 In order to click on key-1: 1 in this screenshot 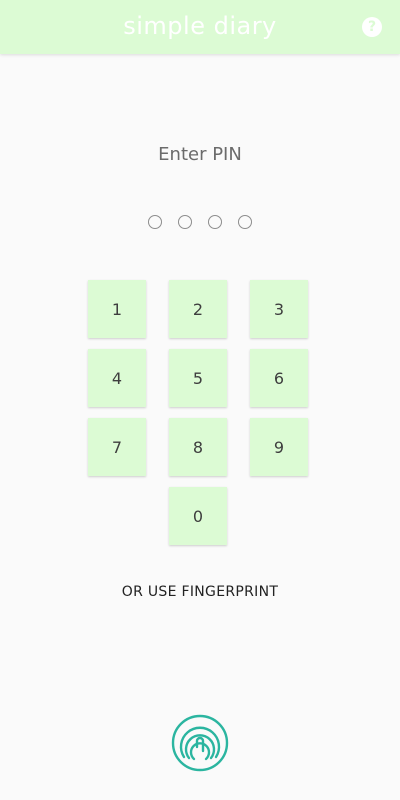, I will do `click(117, 309)`.